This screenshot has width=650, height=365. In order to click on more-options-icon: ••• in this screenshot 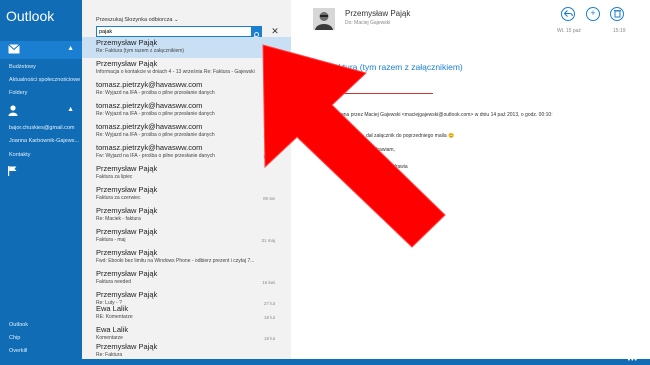, I will do `click(633, 360)`.